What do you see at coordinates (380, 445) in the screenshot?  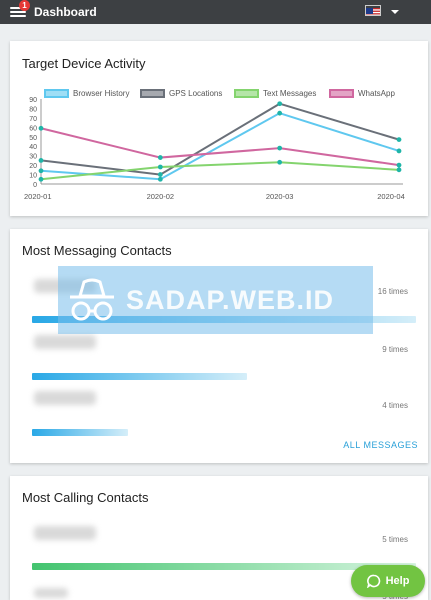 I see `all-messages-link: ALL MESSAGES` at bounding box center [380, 445].